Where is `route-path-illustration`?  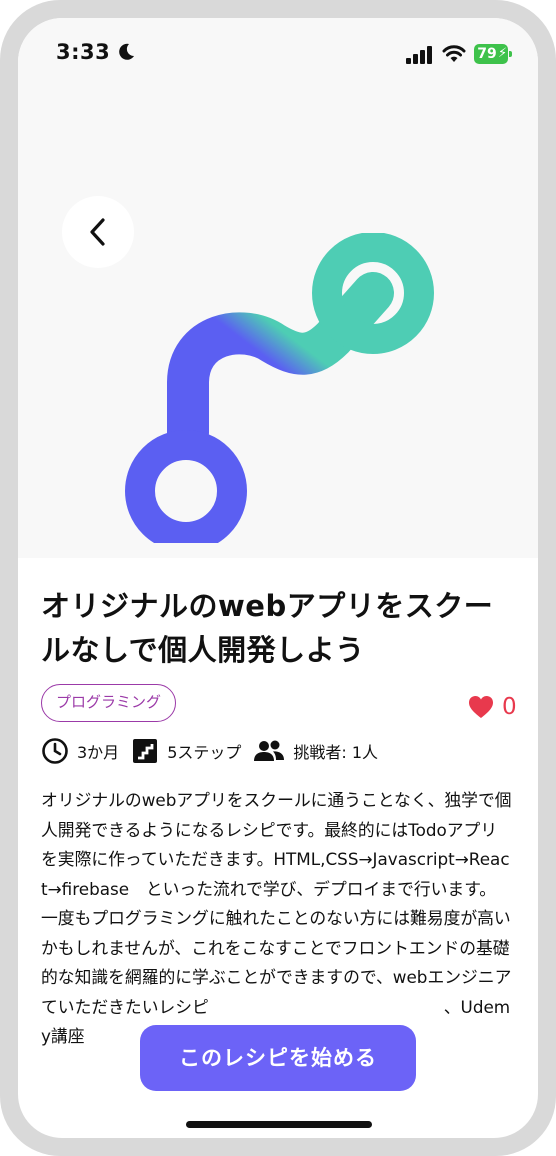
route-path-illustration is located at coordinates (279, 388).